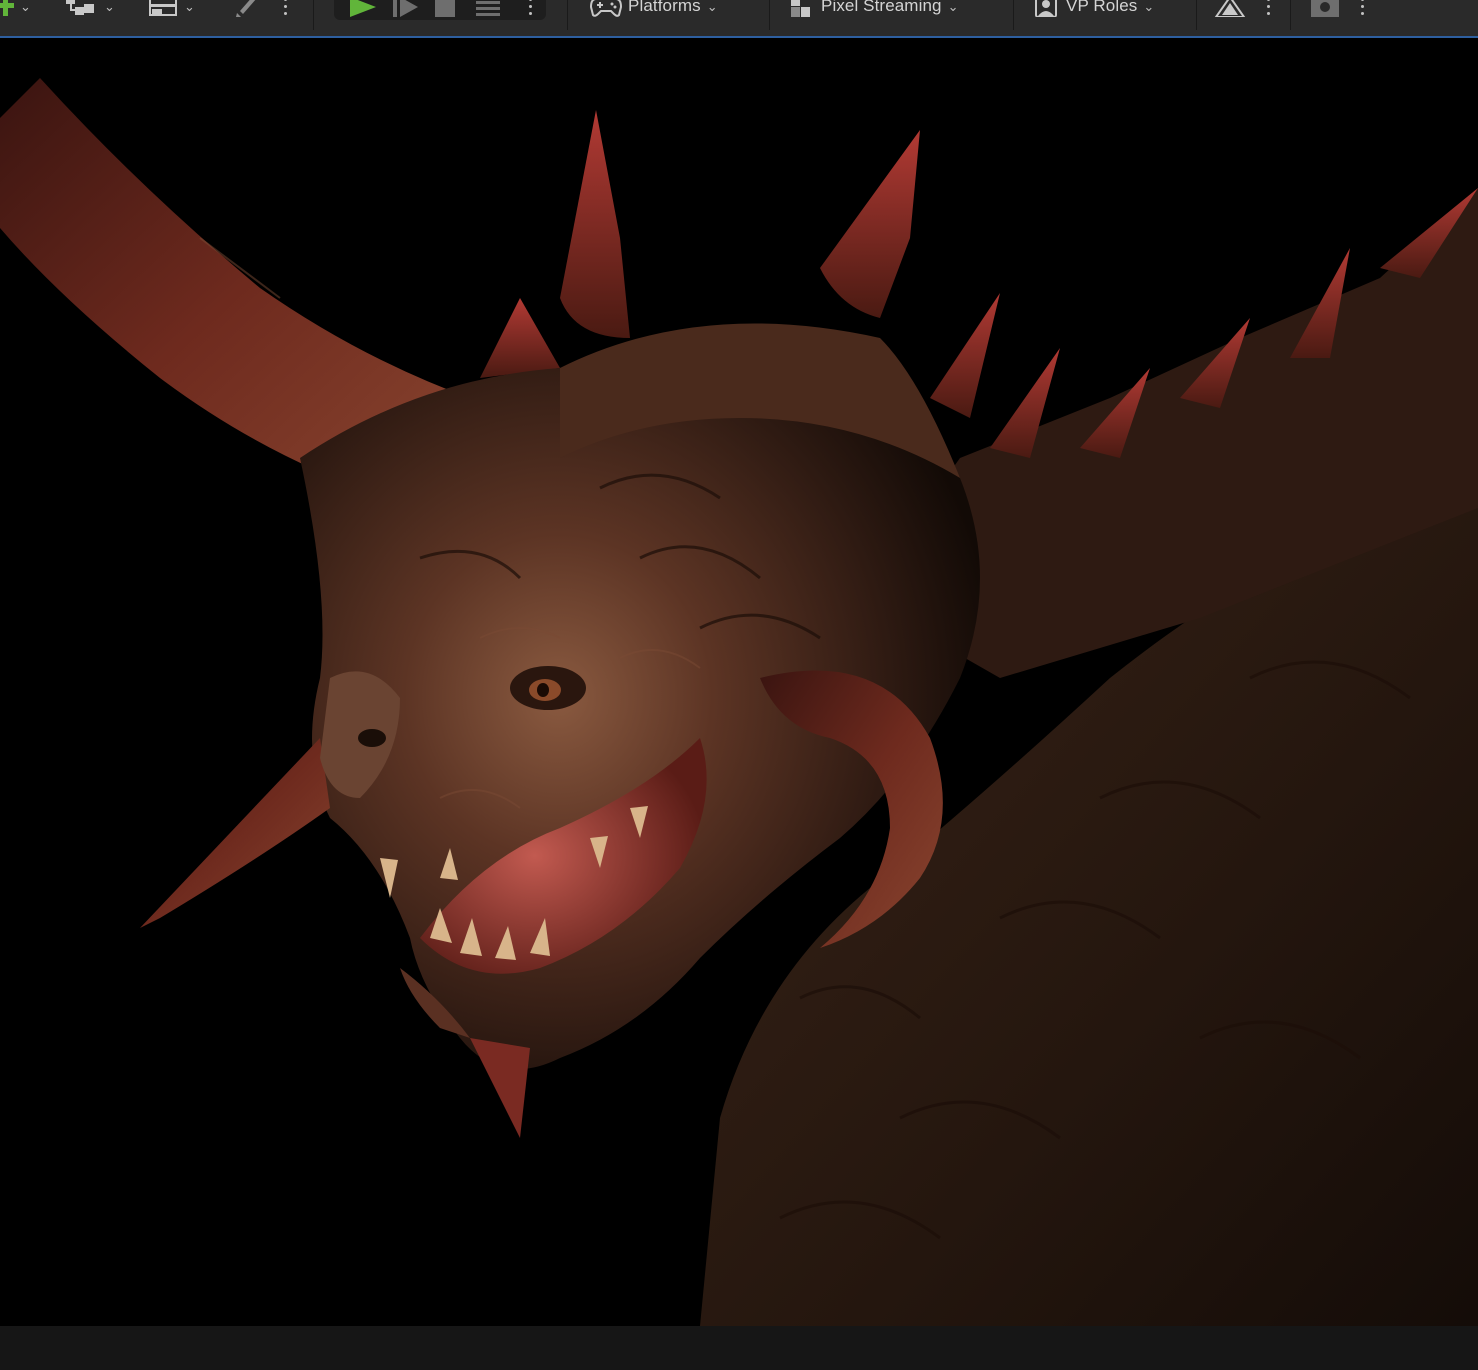 Image resolution: width=1478 pixels, height=1370 pixels. Describe the element at coordinates (800, 8) in the screenshot. I see `pixel-streaming-icon` at that location.